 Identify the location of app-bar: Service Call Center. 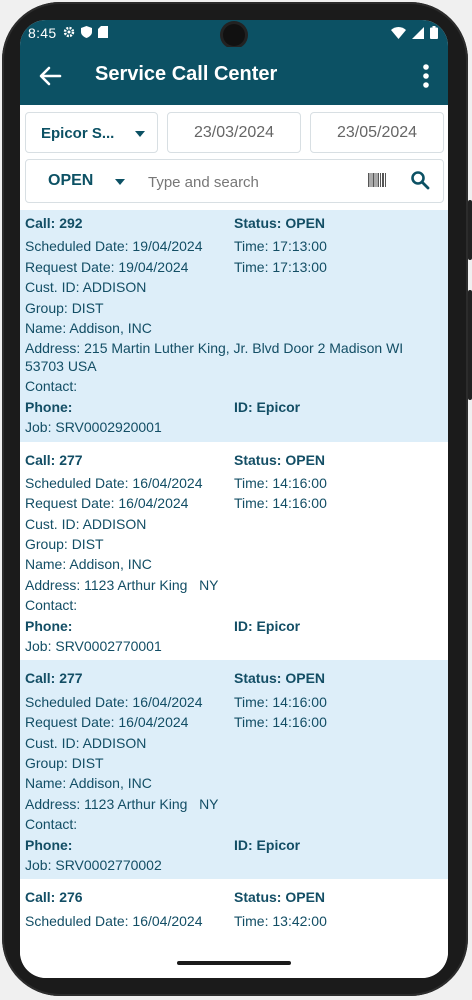
(234, 76).